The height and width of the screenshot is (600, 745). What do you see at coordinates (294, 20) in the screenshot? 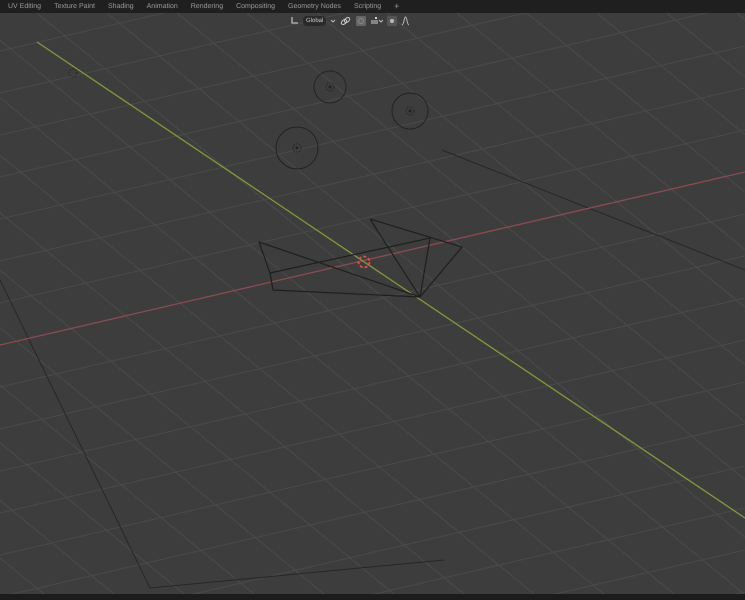
I see `axes-icon` at bounding box center [294, 20].